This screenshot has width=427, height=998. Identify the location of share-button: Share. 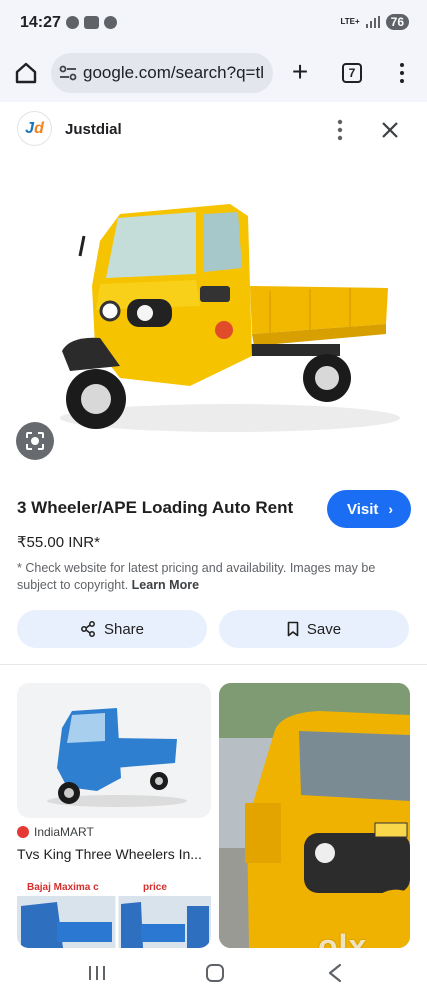
(112, 629).